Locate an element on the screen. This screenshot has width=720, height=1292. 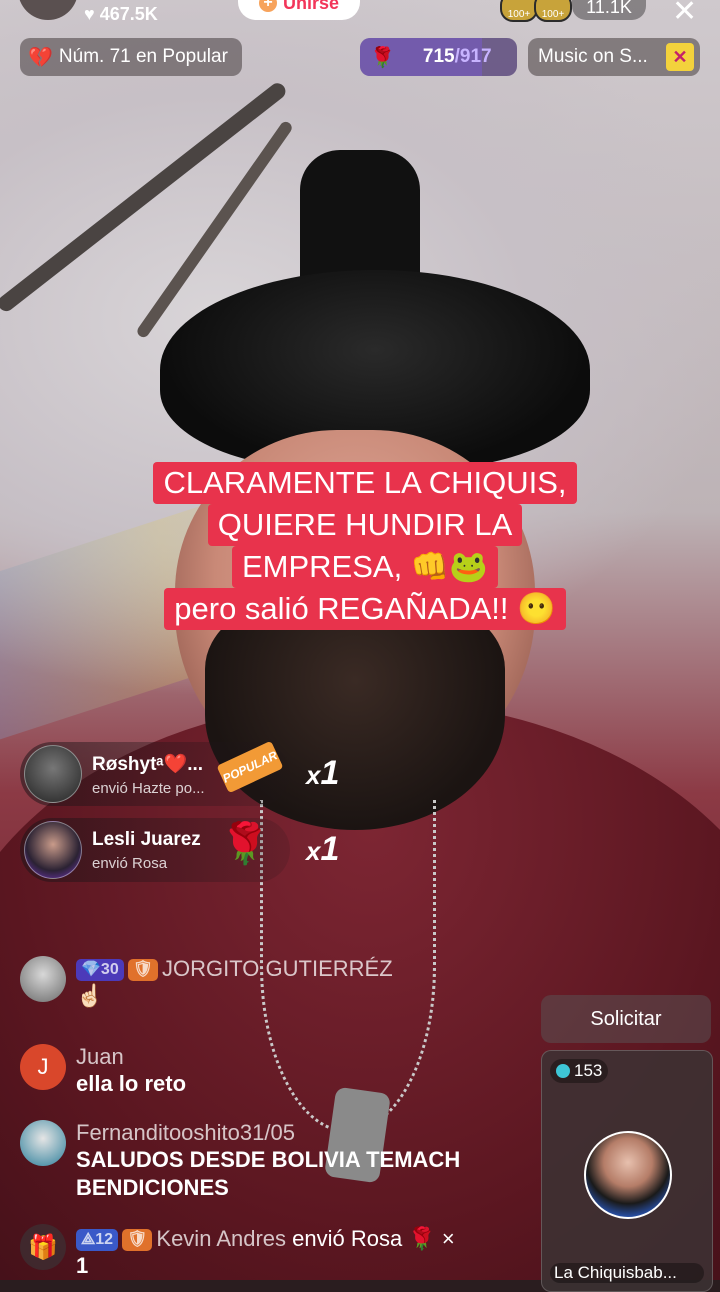
chat-username: Juan is located at coordinates (131, 1057).